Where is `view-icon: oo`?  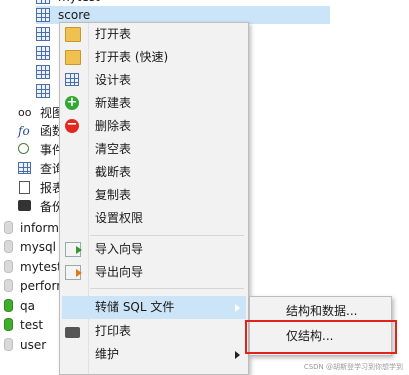
view-icon: oo is located at coordinates (25, 112).